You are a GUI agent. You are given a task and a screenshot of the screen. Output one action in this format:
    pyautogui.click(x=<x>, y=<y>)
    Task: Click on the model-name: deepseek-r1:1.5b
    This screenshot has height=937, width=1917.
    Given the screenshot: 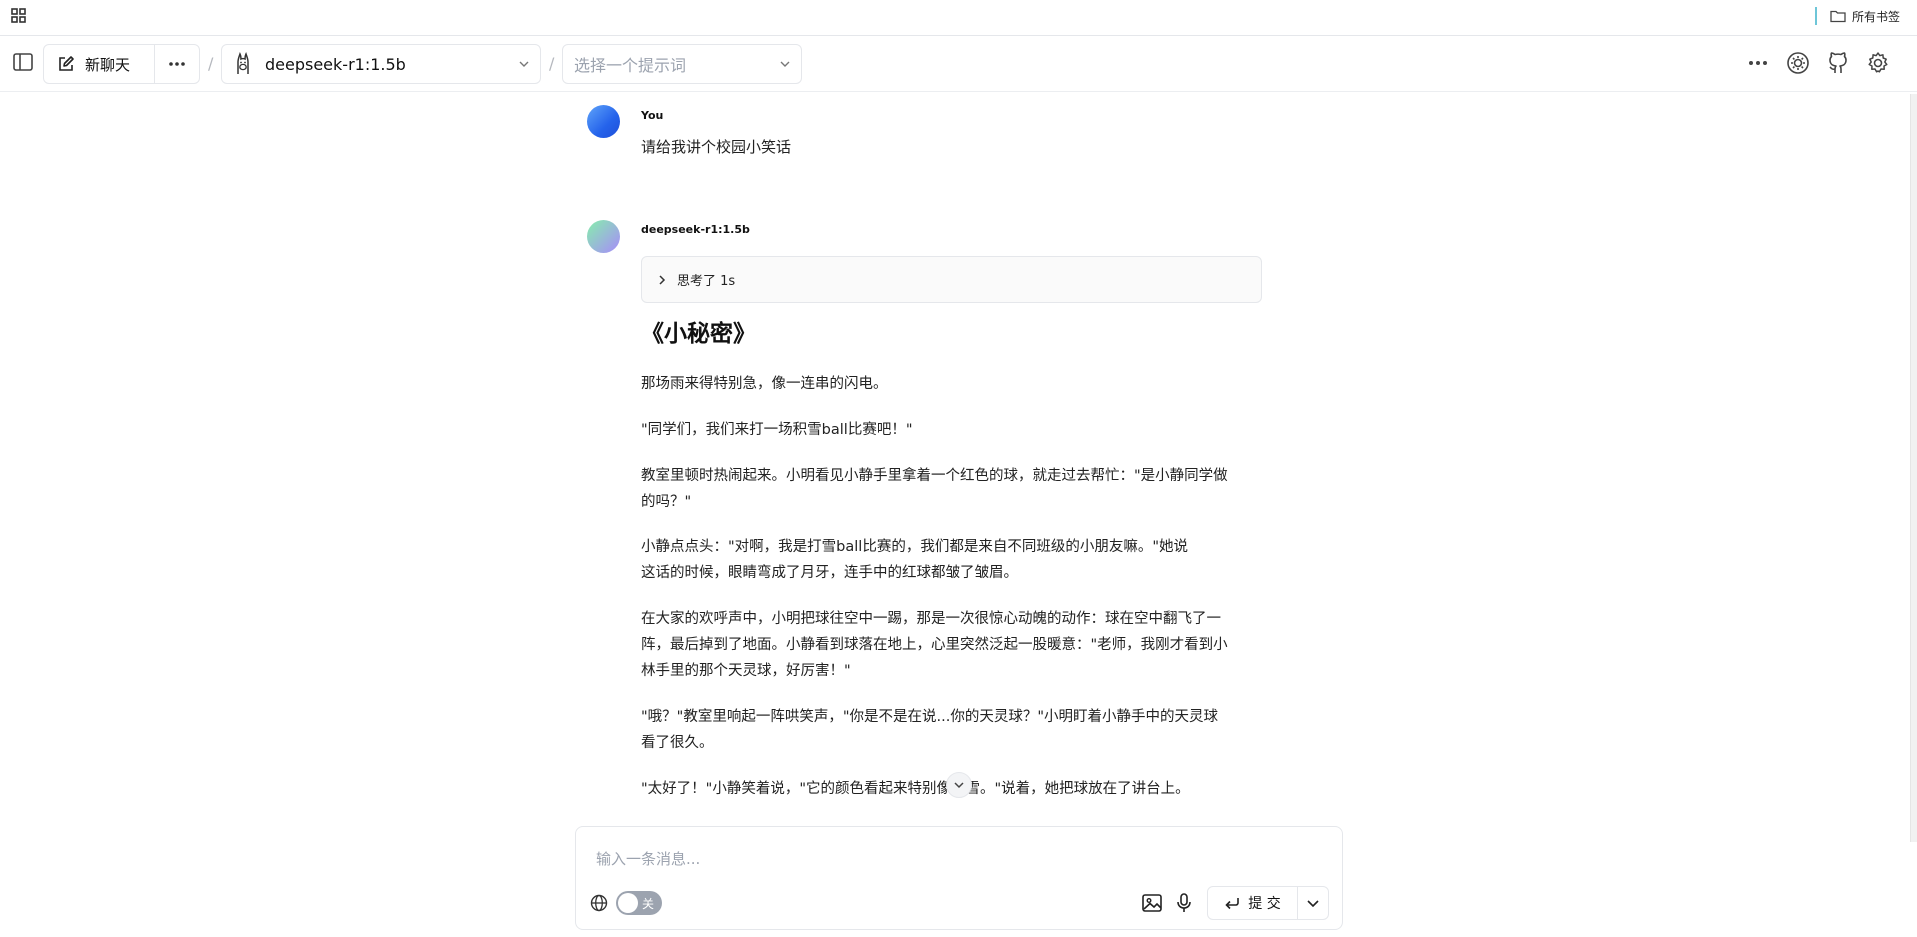 What is the action you would take?
    pyautogui.click(x=335, y=64)
    